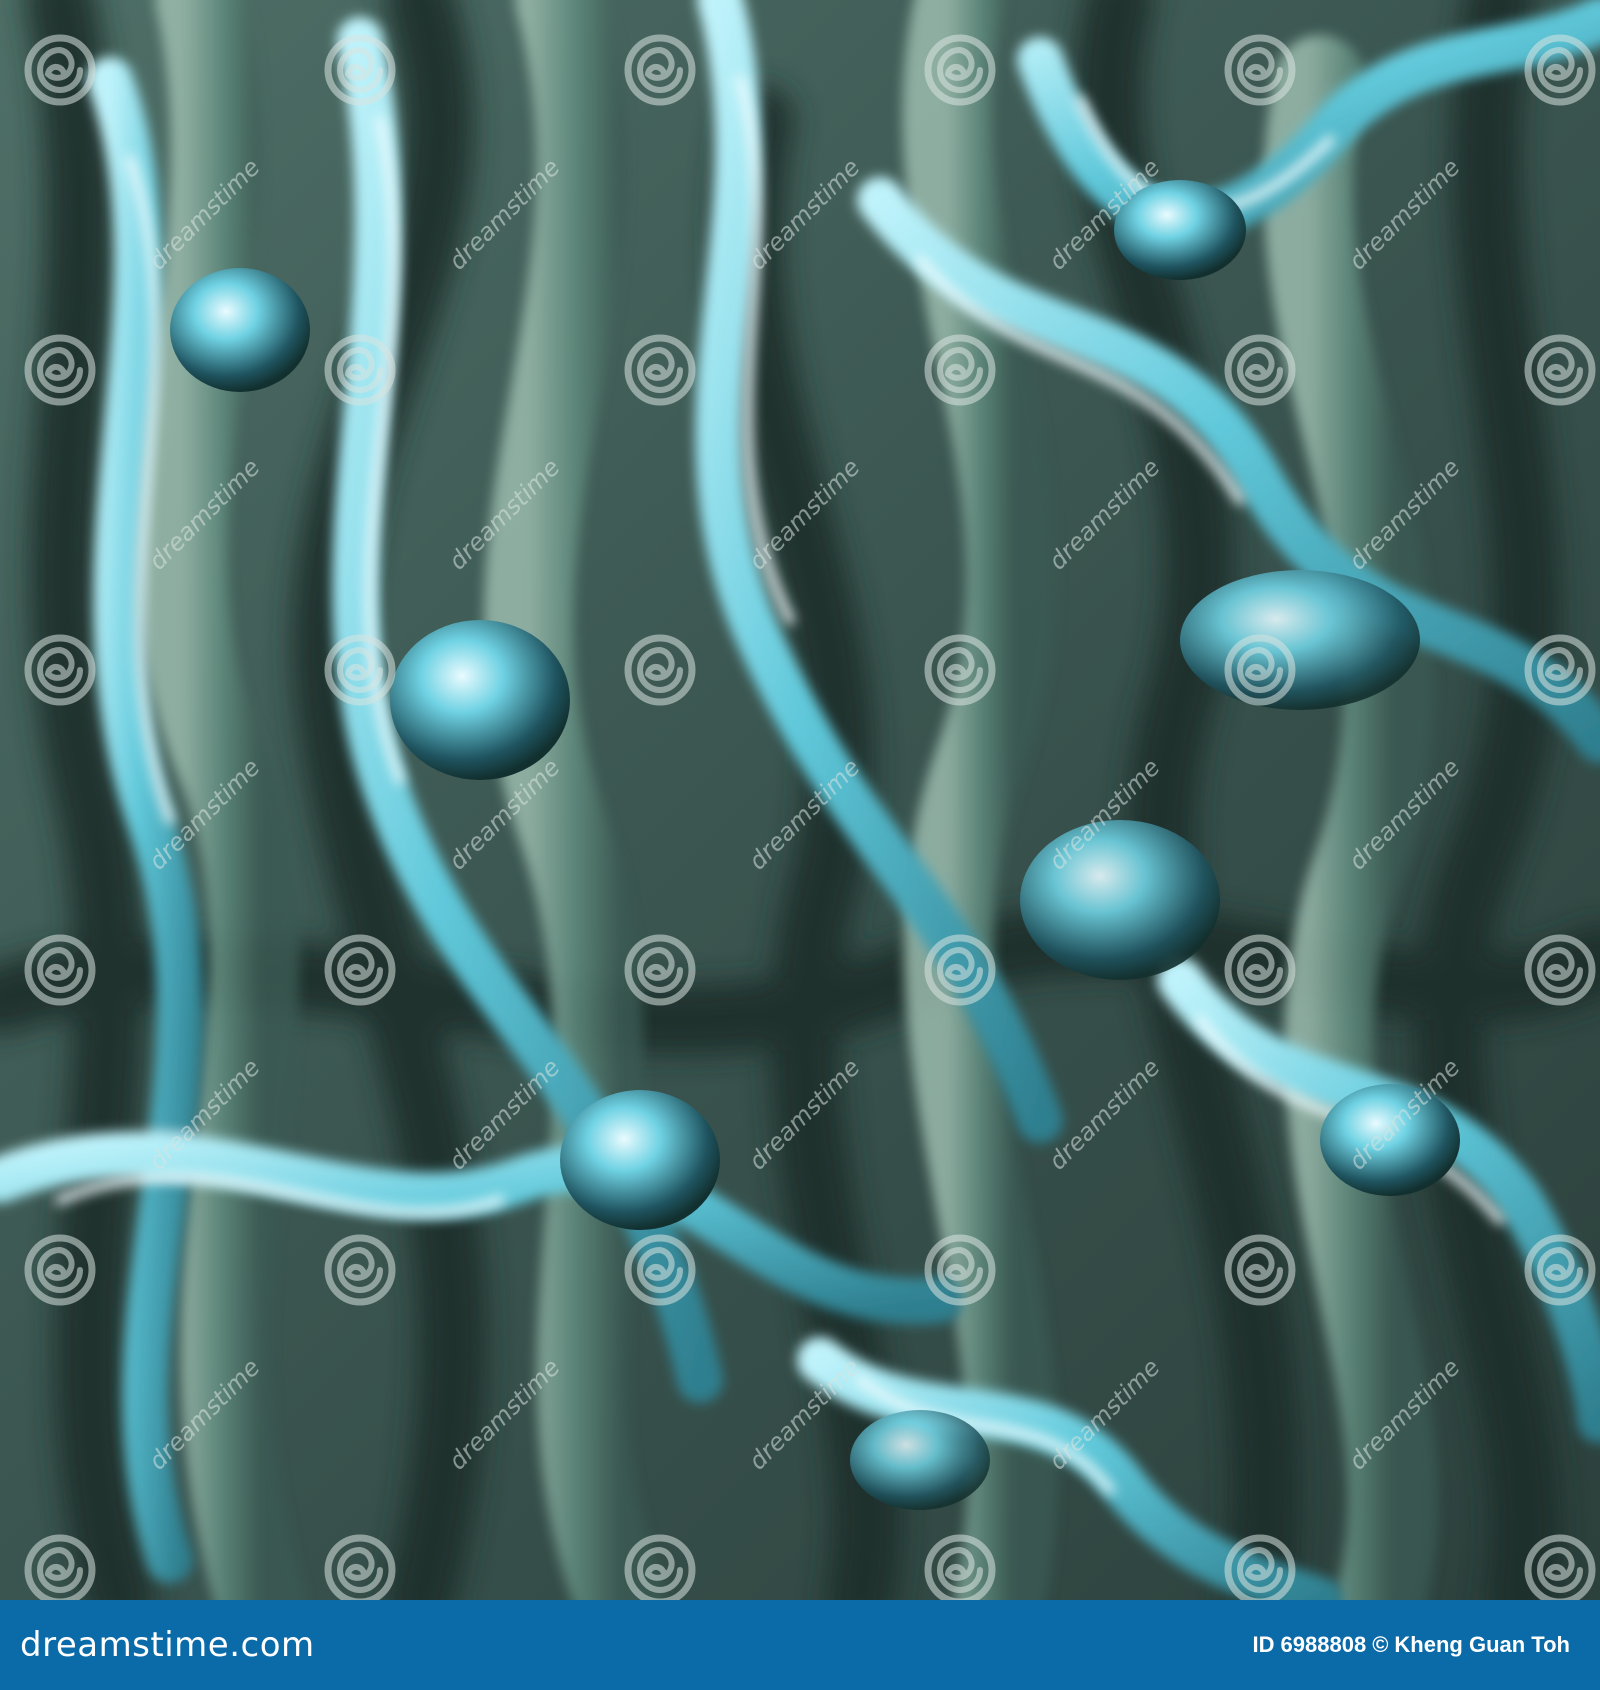 The height and width of the screenshot is (1690, 1600). Describe the element at coordinates (800, 1645) in the screenshot. I see `footer-bar: dreamstime.com ID 6988808 © Kheng Guan Toh` at that location.